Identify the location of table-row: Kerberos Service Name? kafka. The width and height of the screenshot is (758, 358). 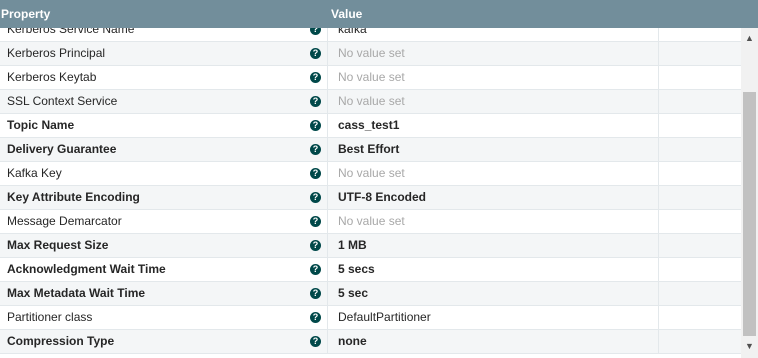
(370, 35).